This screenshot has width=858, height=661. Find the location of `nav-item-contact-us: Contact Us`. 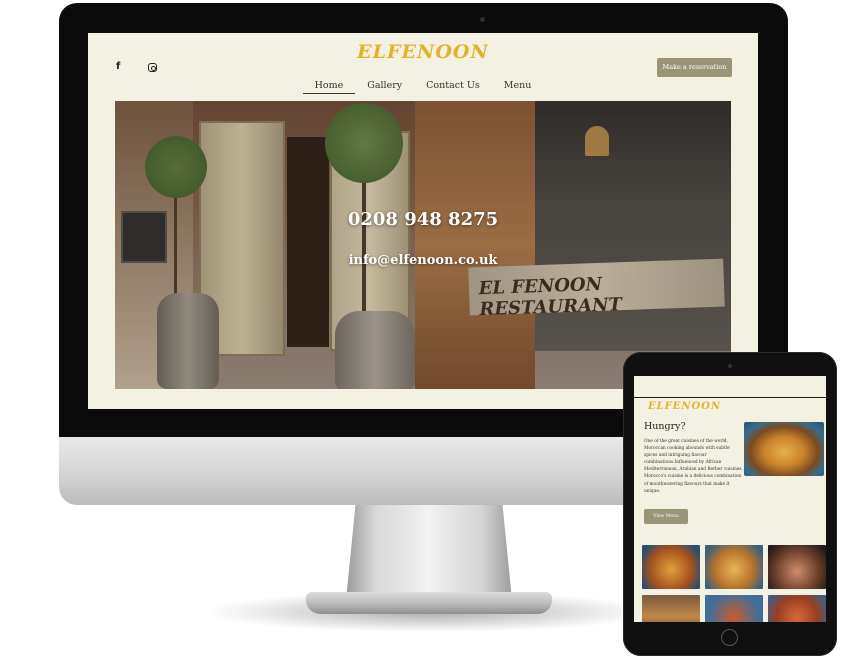

nav-item-contact-us: Contact Us is located at coordinates (453, 87).